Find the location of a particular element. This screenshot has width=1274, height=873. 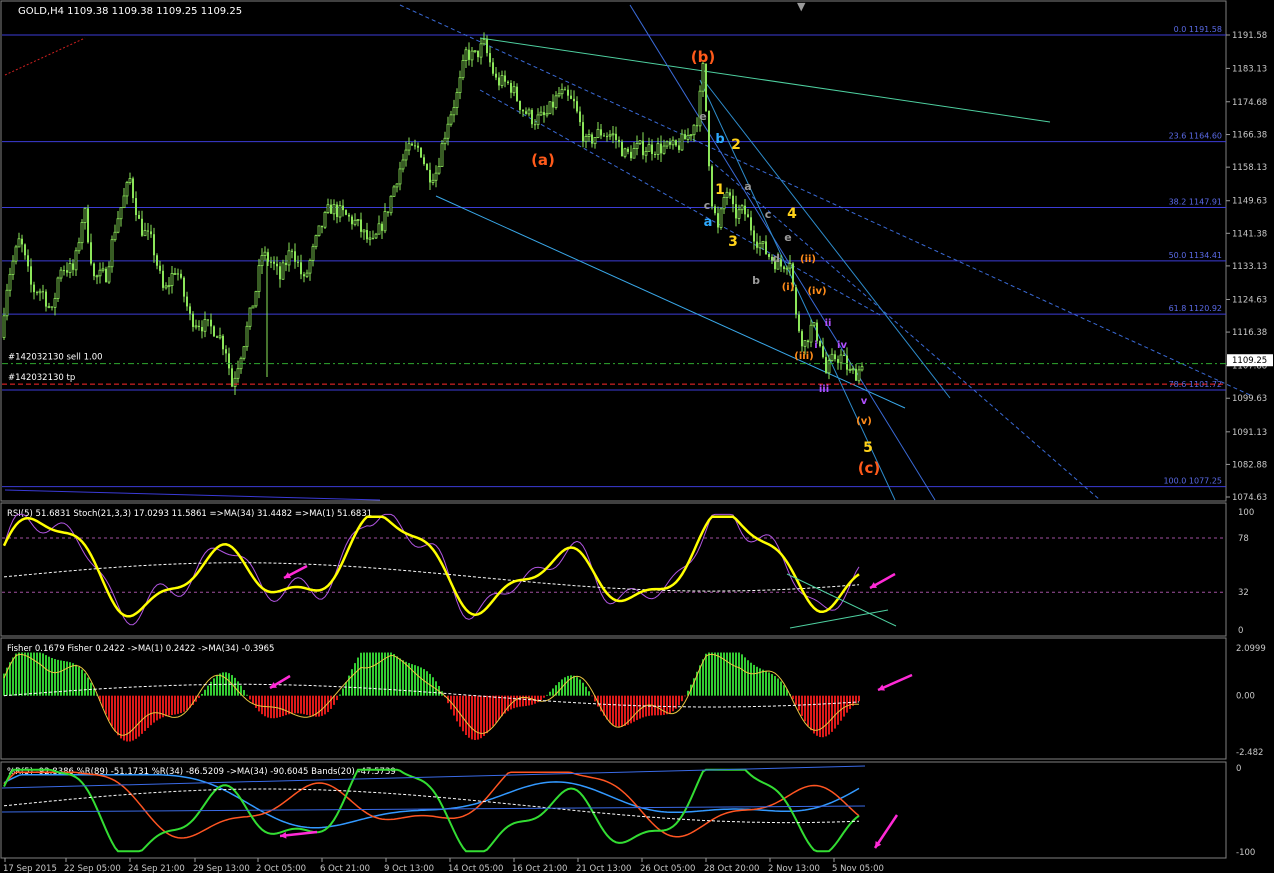

time-tick-label: 2 Oct 05:00 is located at coordinates (281, 868).